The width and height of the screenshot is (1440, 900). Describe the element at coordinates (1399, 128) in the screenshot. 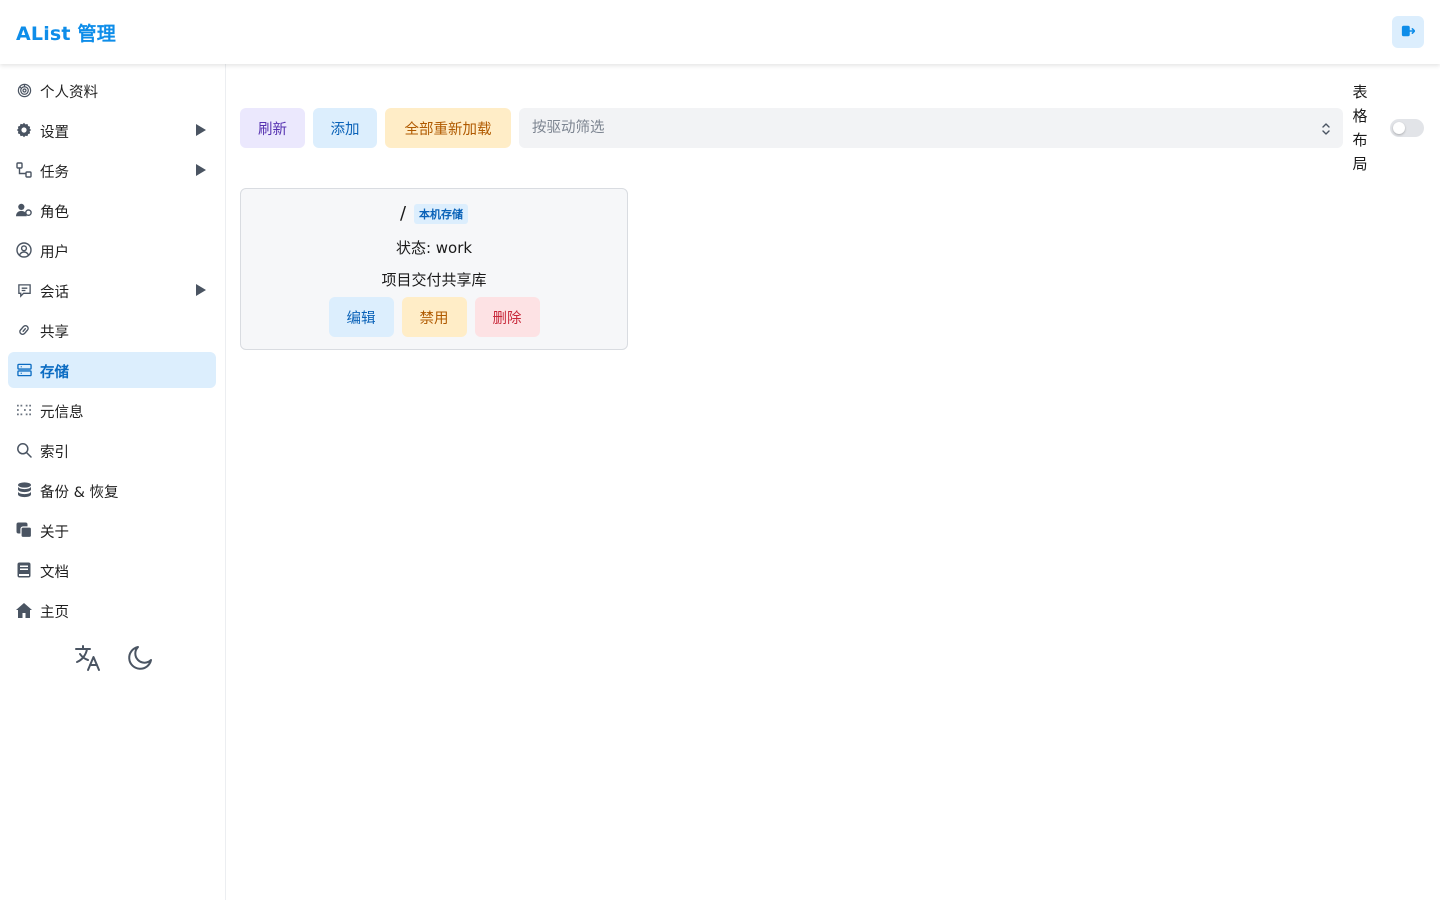

I see `switch-knob` at that location.